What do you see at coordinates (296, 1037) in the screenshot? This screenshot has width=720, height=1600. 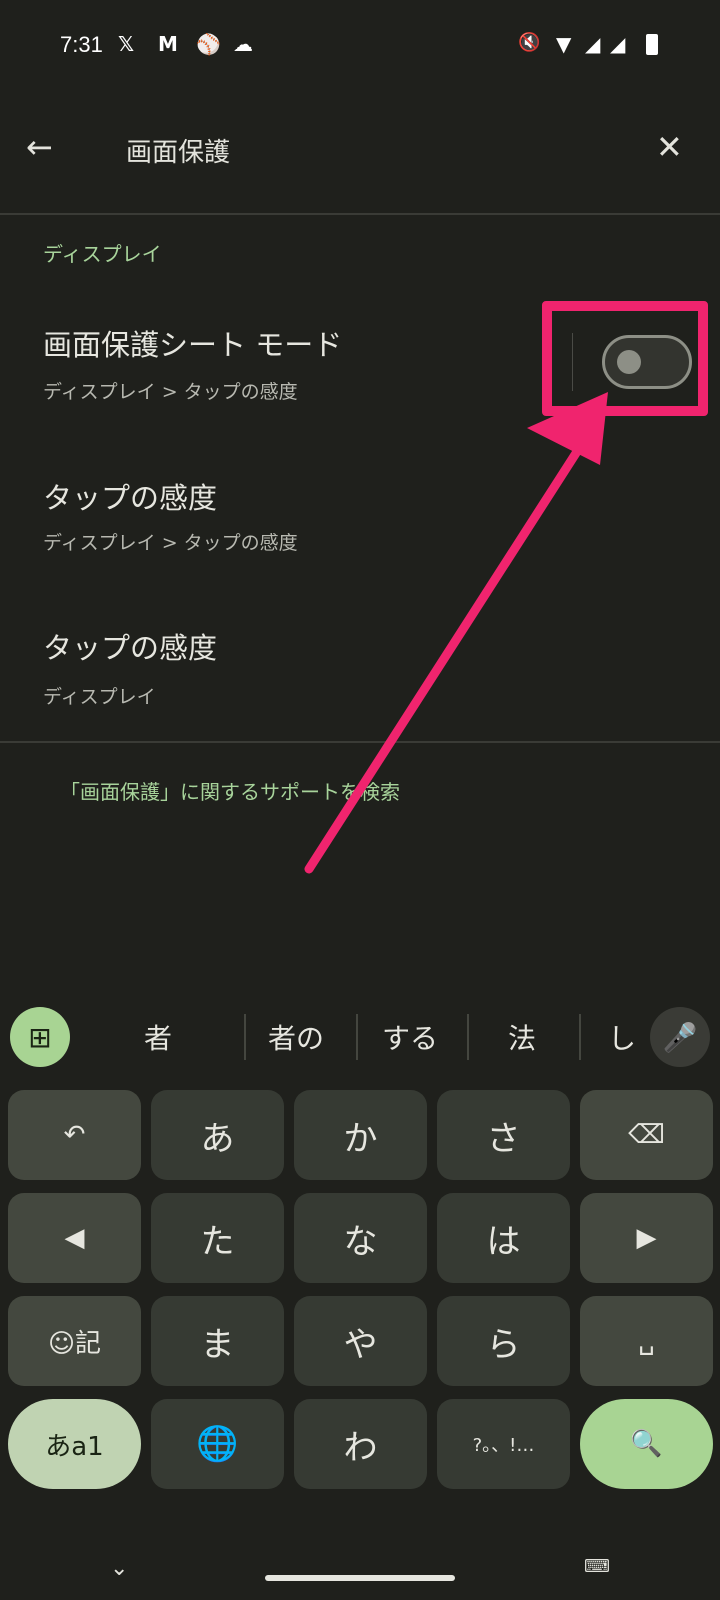 I see `suggestion: 者の` at bounding box center [296, 1037].